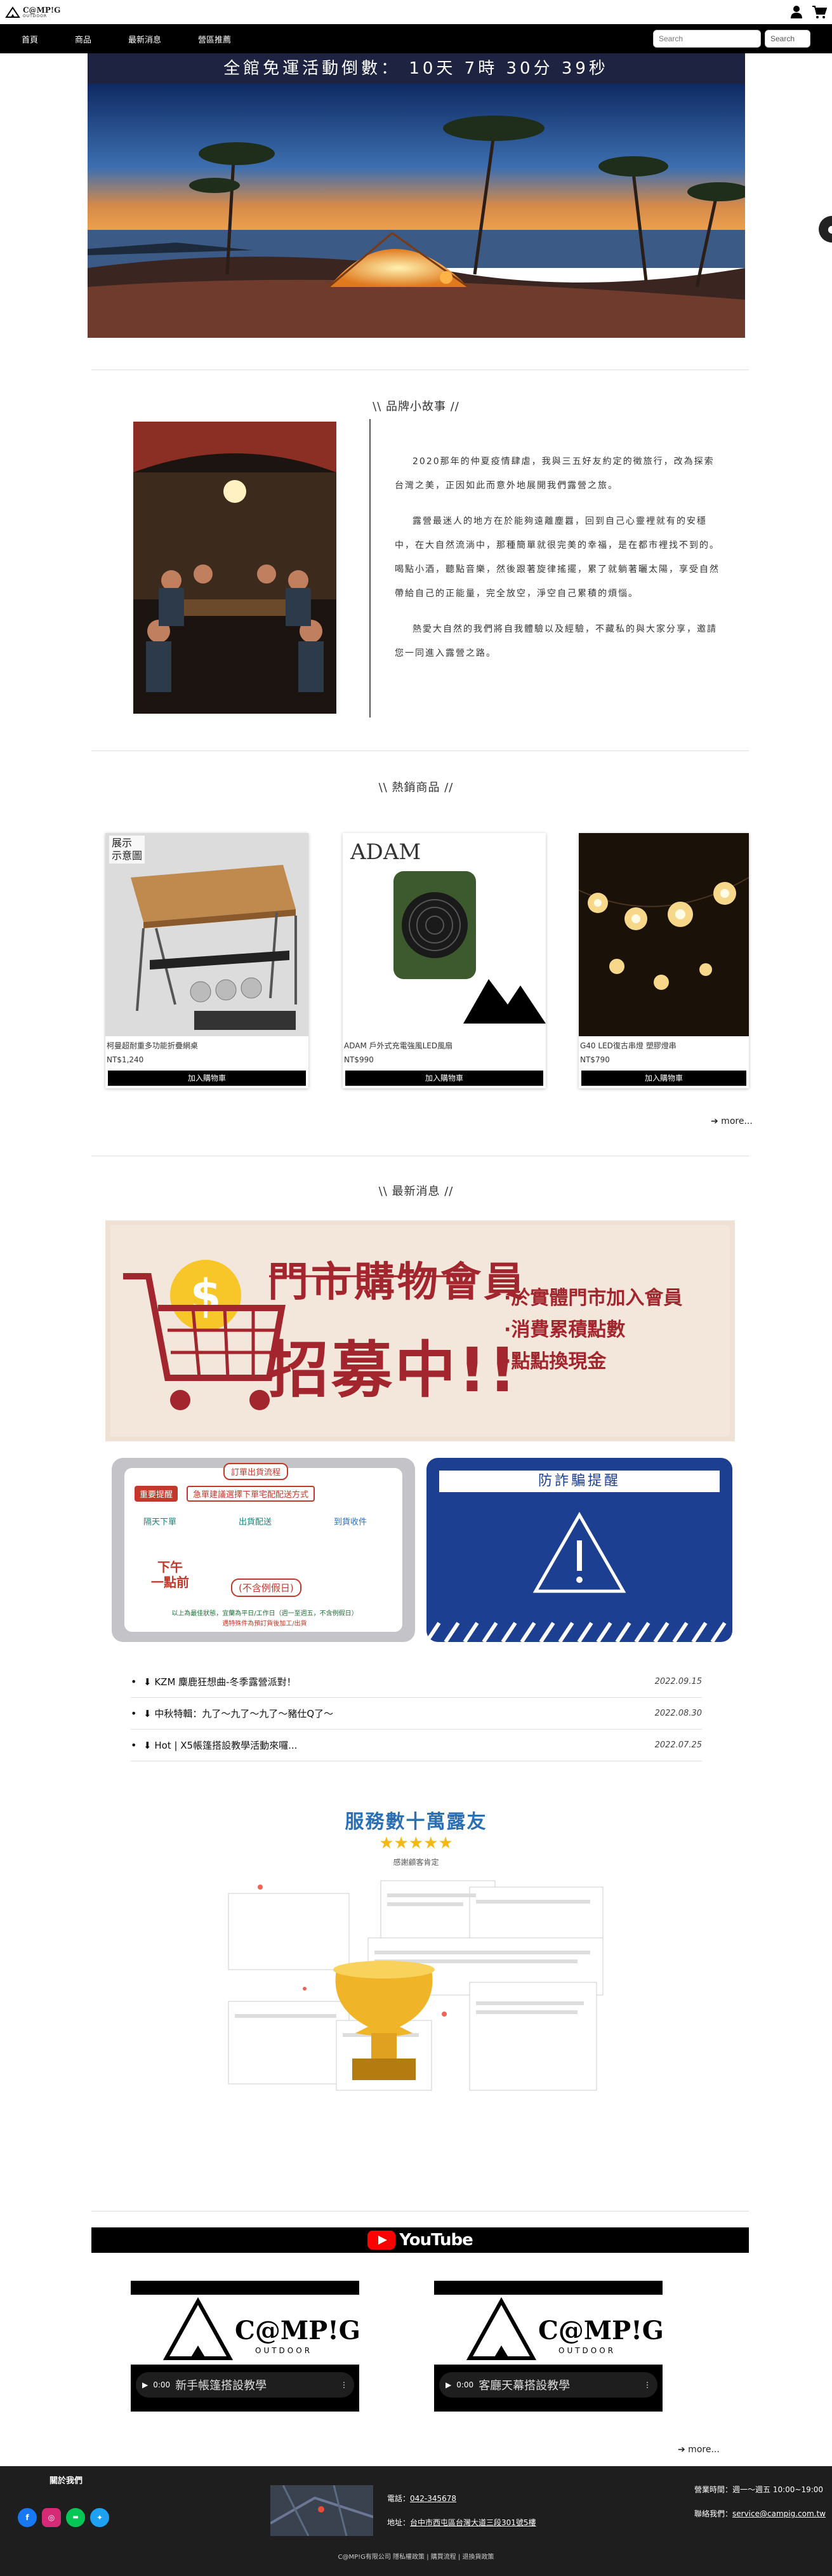 The width and height of the screenshot is (832, 2576). What do you see at coordinates (397, 1282) in the screenshot?
I see `member-banner-title: 門市購物會員` at bounding box center [397, 1282].